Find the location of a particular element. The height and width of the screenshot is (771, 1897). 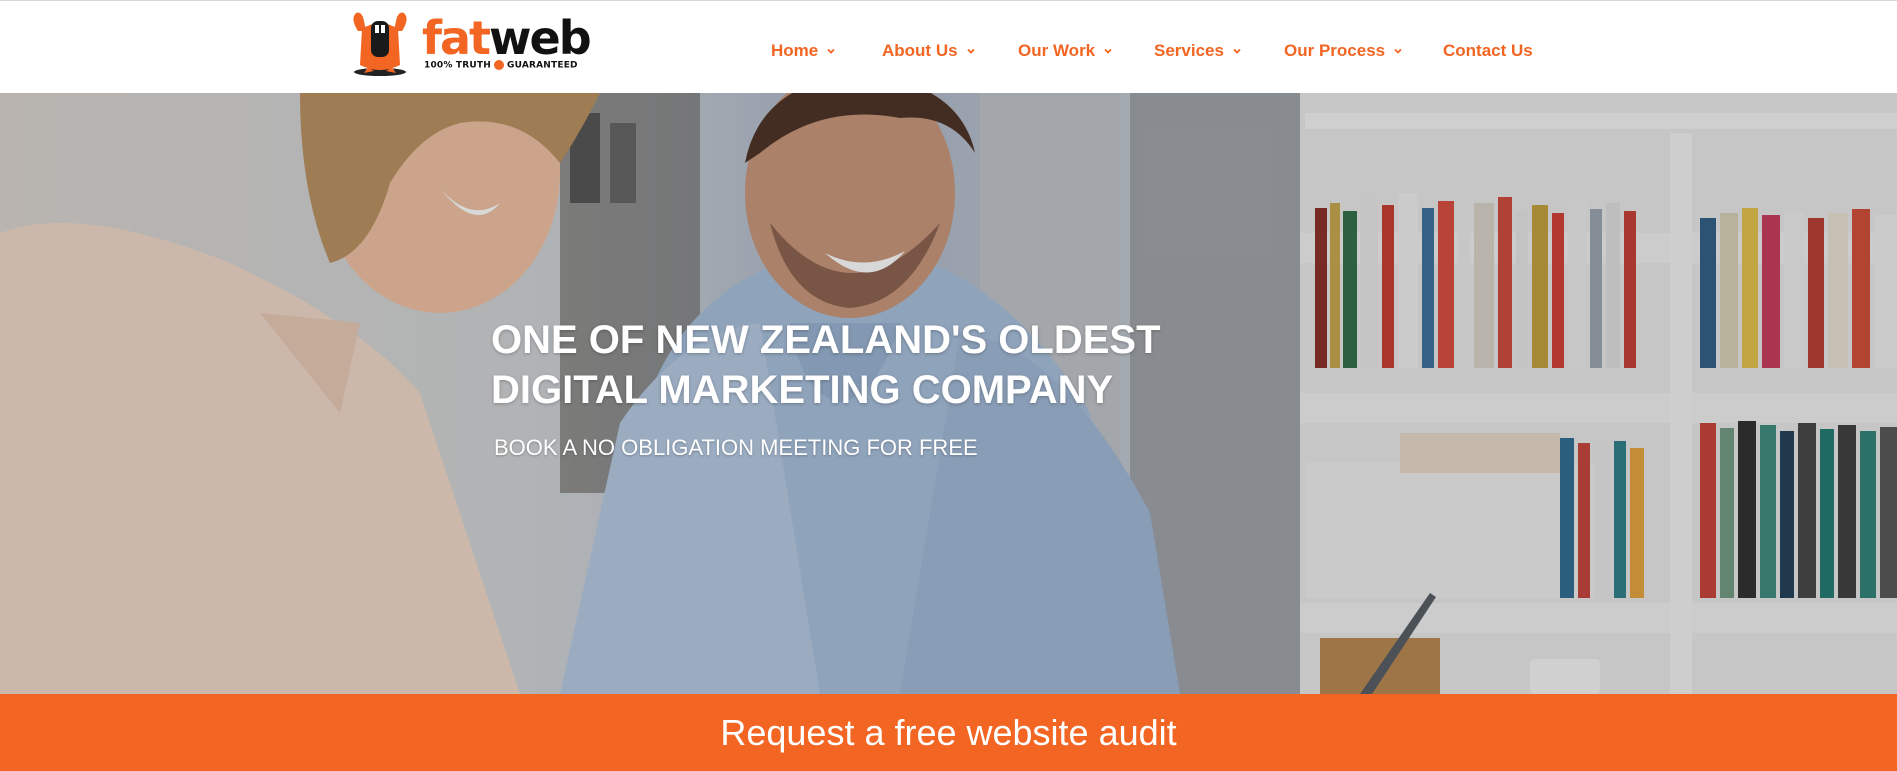

nav-item-about-us: About Us is located at coordinates (929, 51).